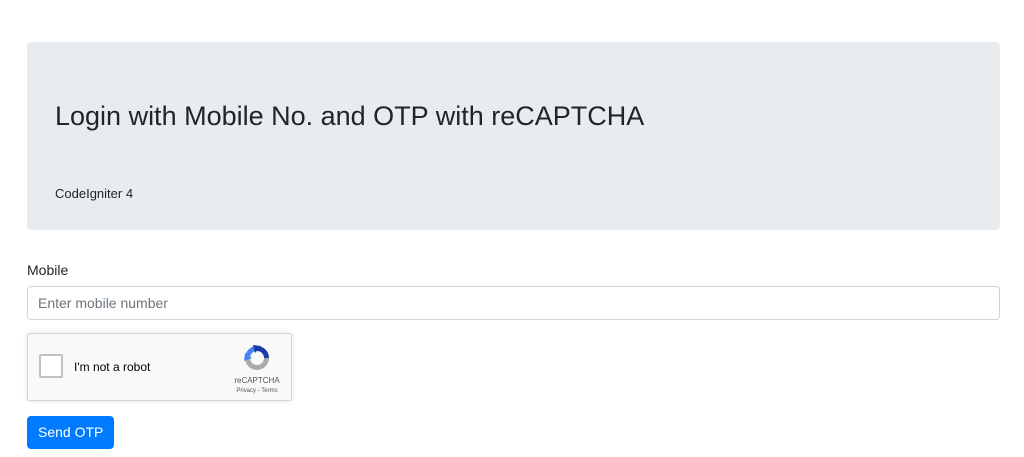 The height and width of the screenshot is (457, 1024). What do you see at coordinates (112, 367) in the screenshot?
I see `recaptcha-checkbox-label: I'm not a robot` at bounding box center [112, 367].